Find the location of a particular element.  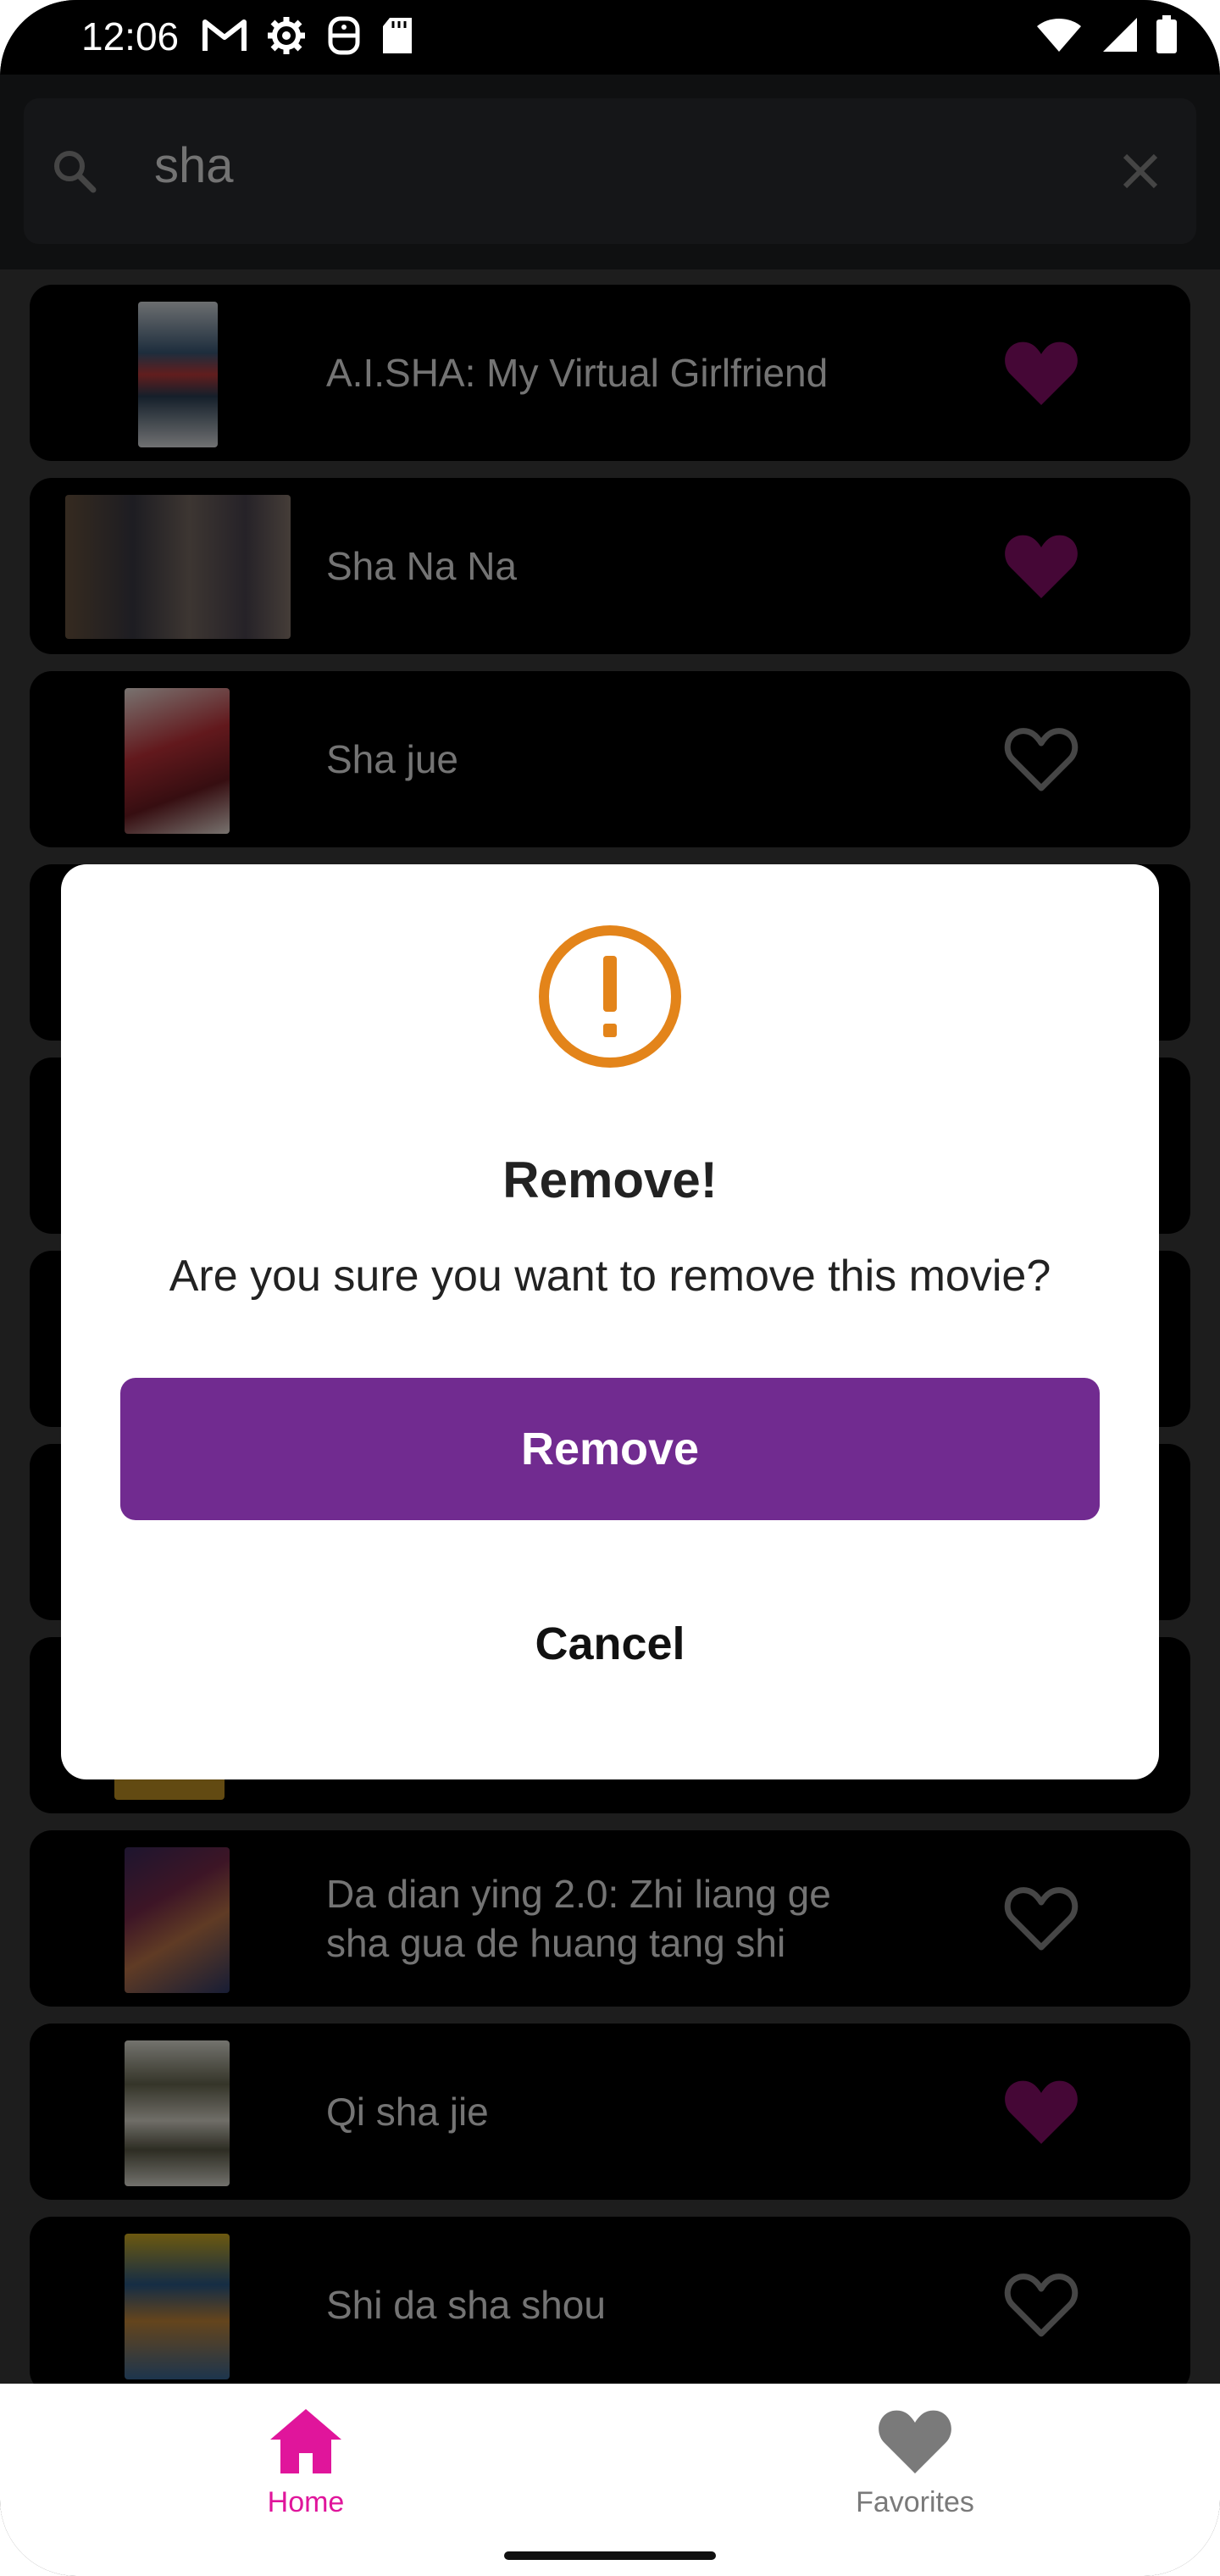

nav-label-favorites: Favorites is located at coordinates (915, 2502).